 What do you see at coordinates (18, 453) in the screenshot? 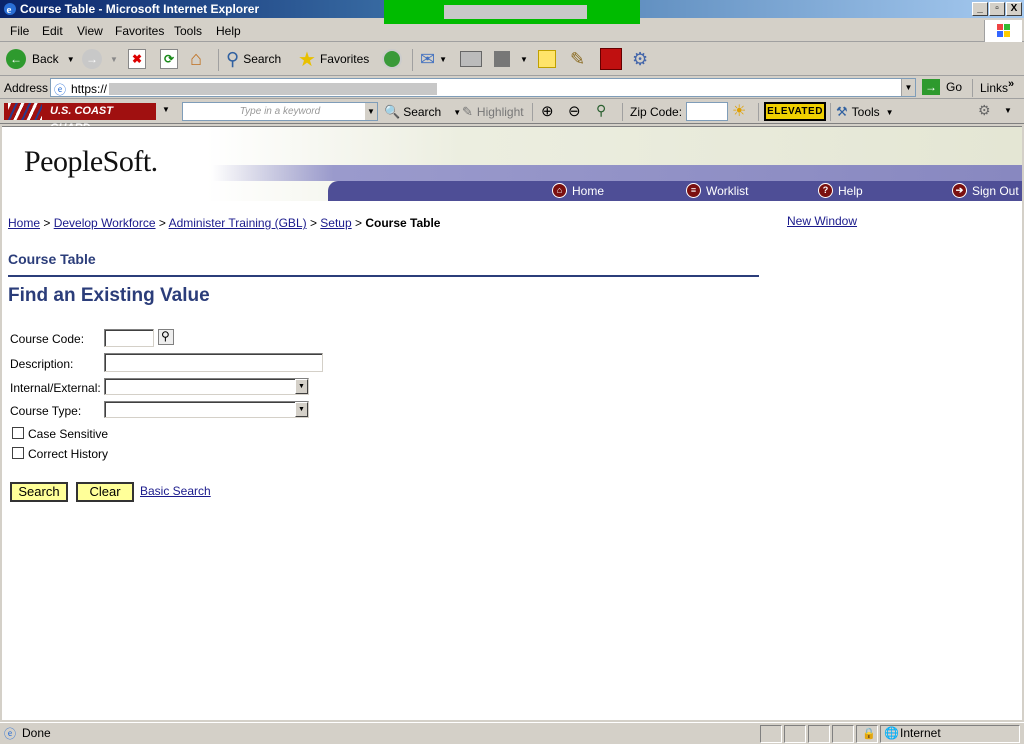
I see `correct-history-checkbox` at bounding box center [18, 453].